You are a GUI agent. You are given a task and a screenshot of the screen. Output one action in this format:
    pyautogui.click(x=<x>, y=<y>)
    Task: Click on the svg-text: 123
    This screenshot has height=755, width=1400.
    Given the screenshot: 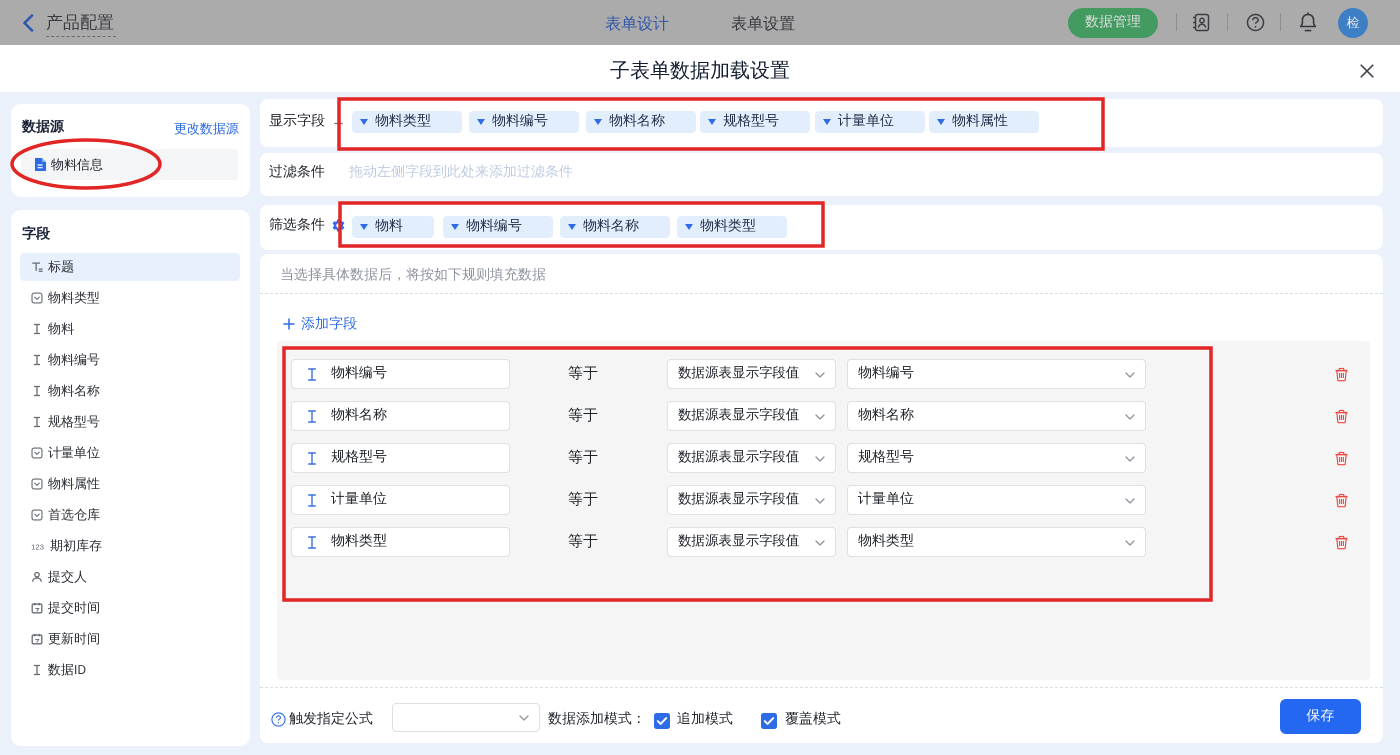 What is the action you would take?
    pyautogui.click(x=37, y=547)
    